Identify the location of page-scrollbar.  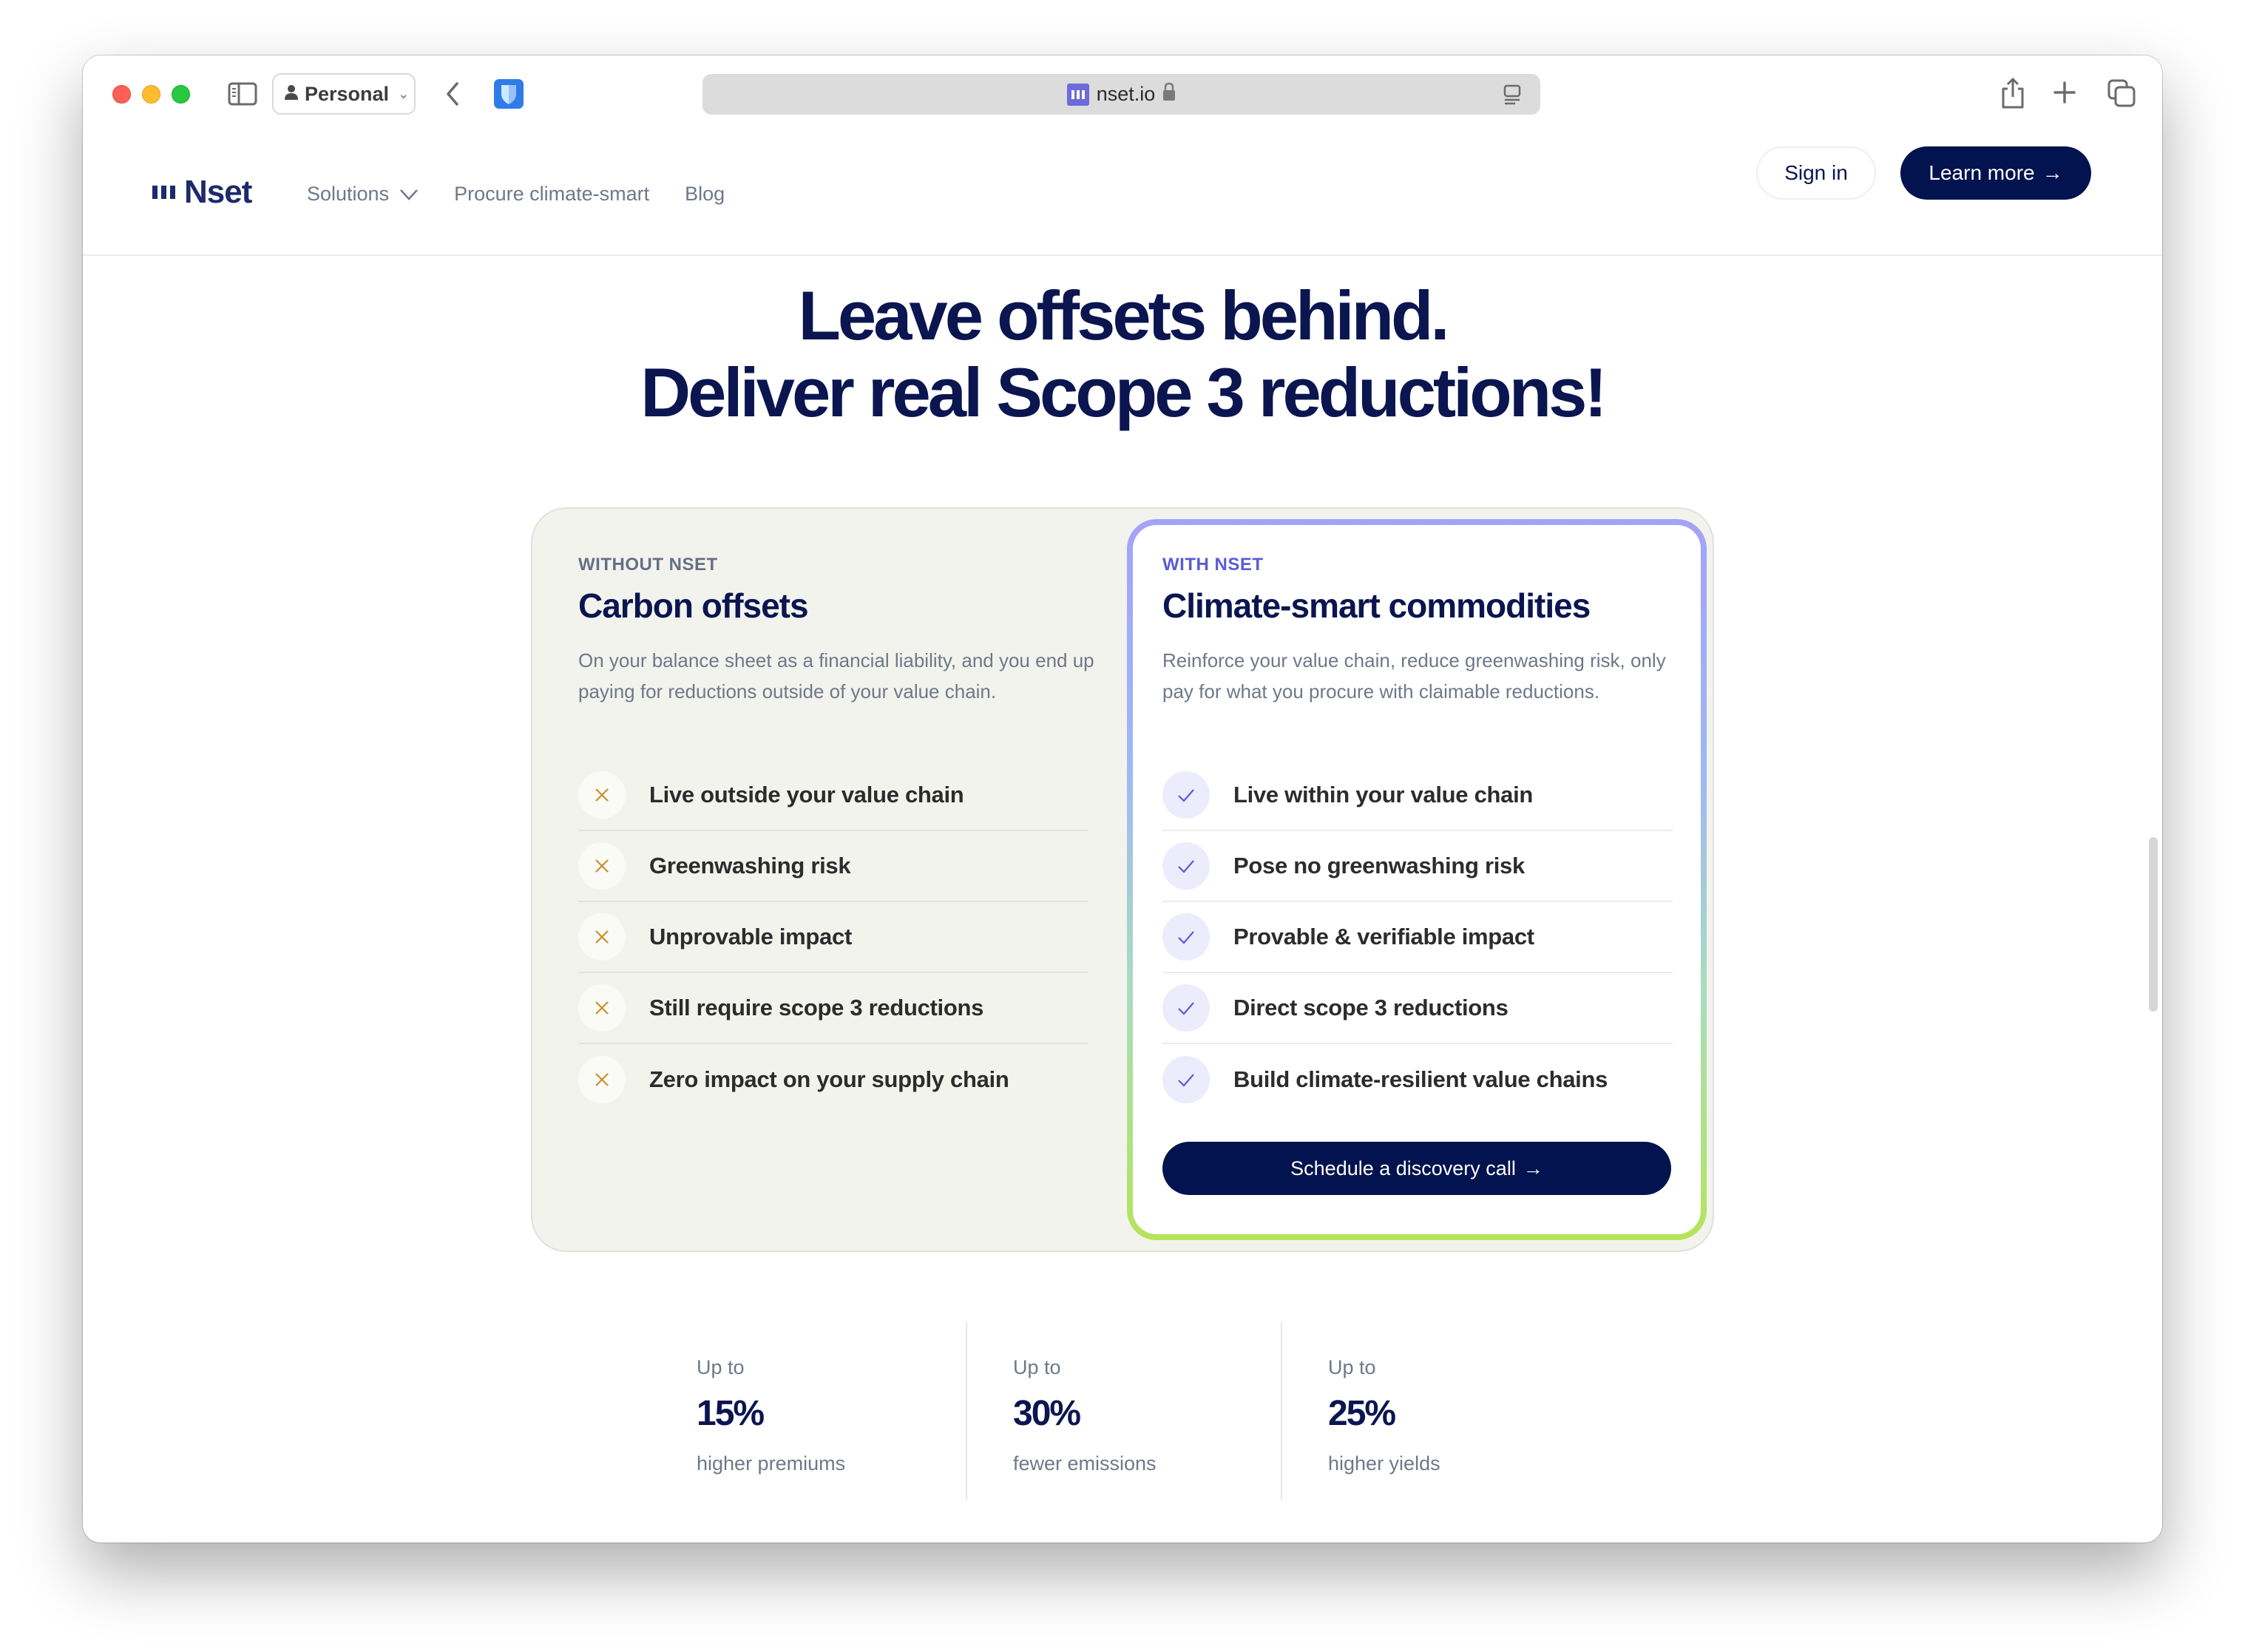
(2153, 924).